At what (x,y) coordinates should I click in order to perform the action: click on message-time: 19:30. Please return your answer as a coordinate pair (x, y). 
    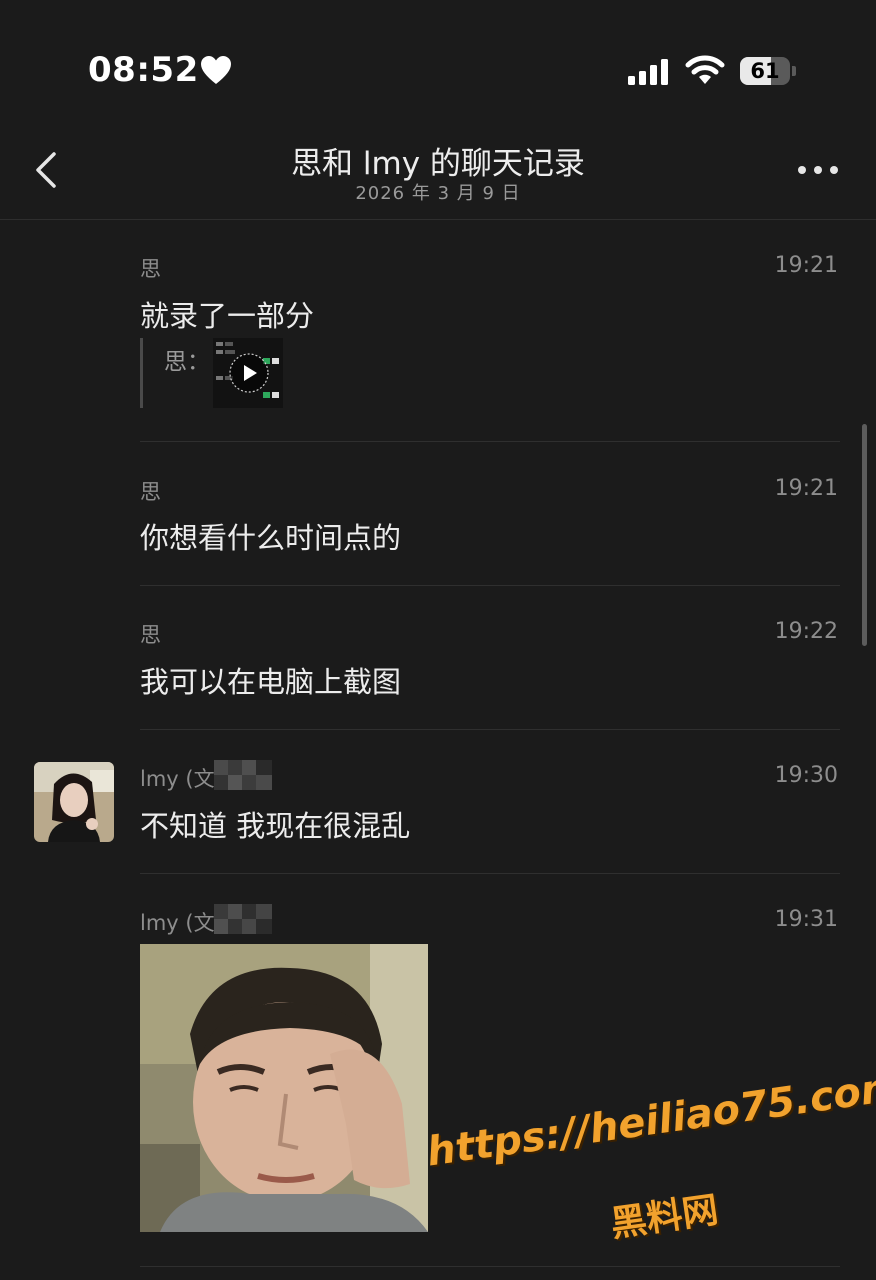
    Looking at the image, I should click on (806, 775).